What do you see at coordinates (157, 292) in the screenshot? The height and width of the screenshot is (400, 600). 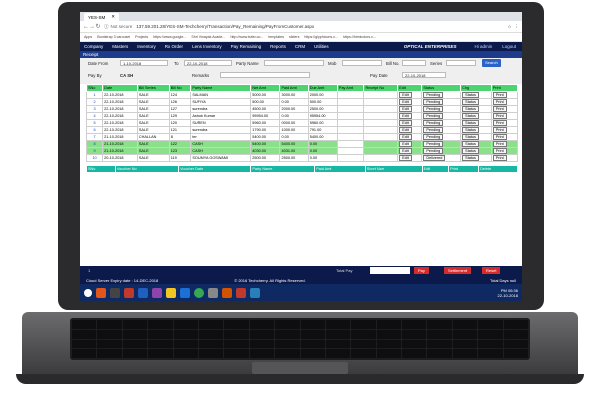 I see `vs-icon` at bounding box center [157, 292].